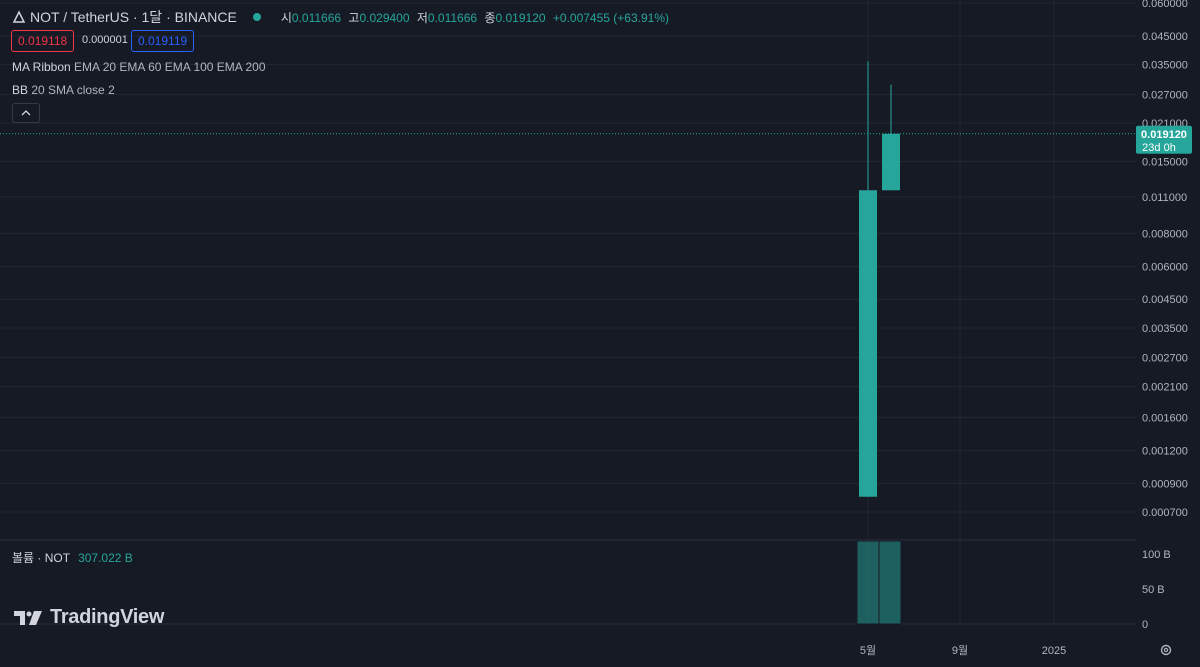 This screenshot has height=667, width=1200. Describe the element at coordinates (1145, 625) in the screenshot. I see `volume-tick-label: 0` at that location.